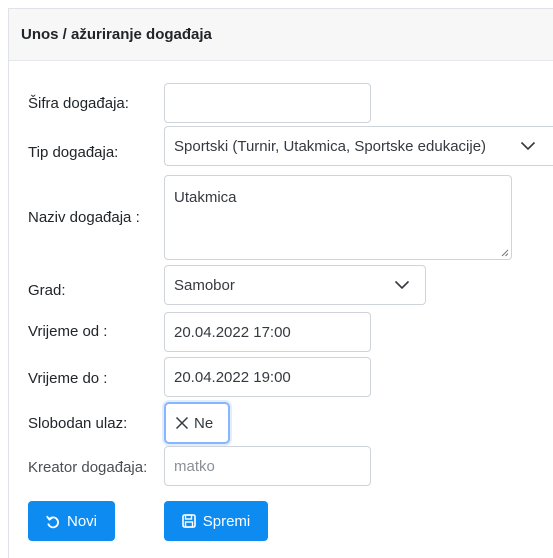 Image resolution: width=553 pixels, height=558 pixels. Describe the element at coordinates (182, 423) in the screenshot. I see `x-icon` at that location.